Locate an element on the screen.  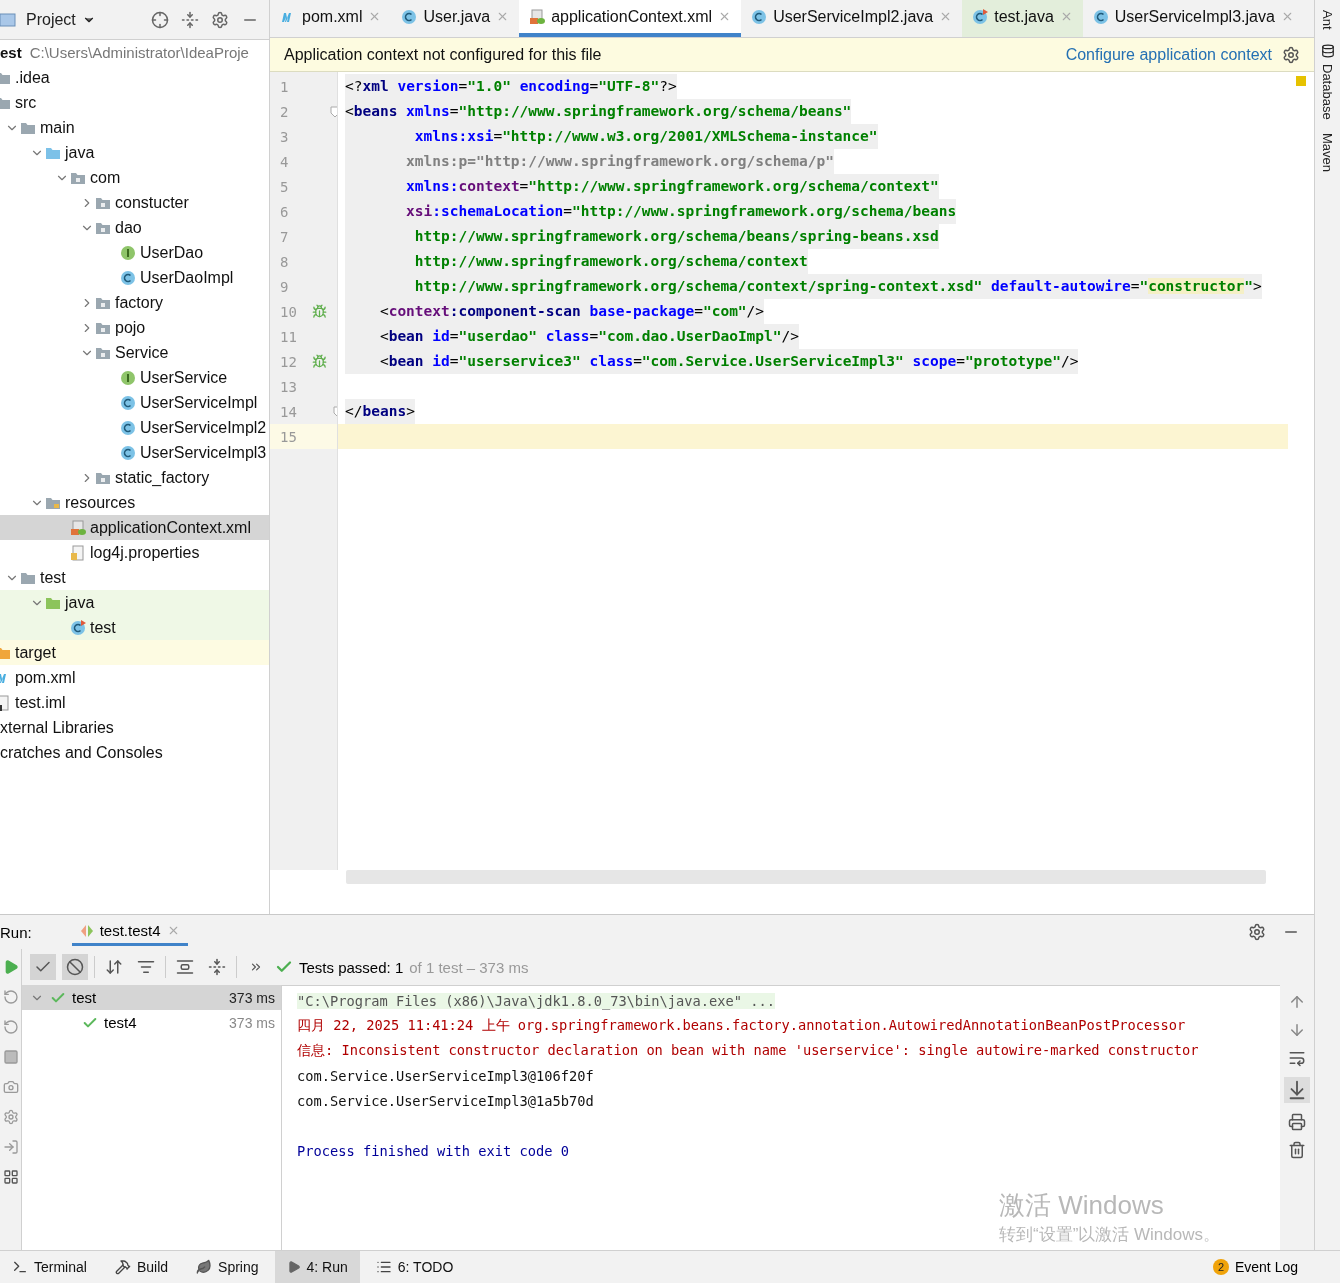
tree-item: est C:\Users\Administrator\IdeaProje is located at coordinates (134, 52).